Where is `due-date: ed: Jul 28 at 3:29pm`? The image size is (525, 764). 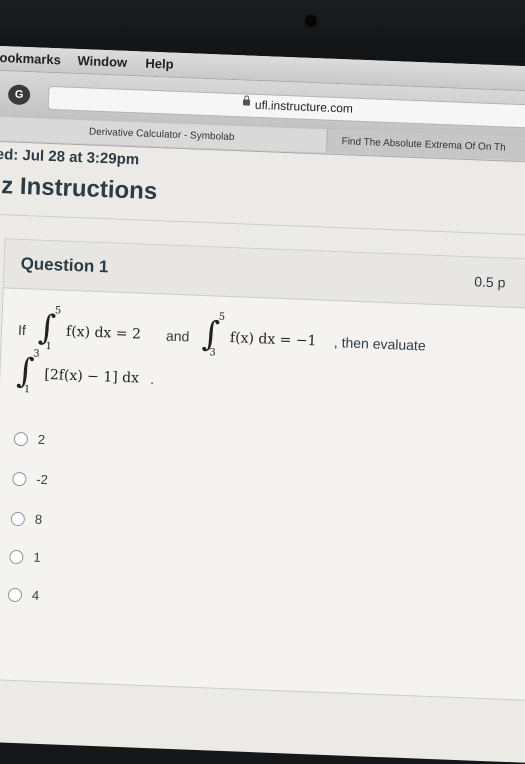 due-date: ed: Jul 28 at 3:29pm is located at coordinates (70, 157).